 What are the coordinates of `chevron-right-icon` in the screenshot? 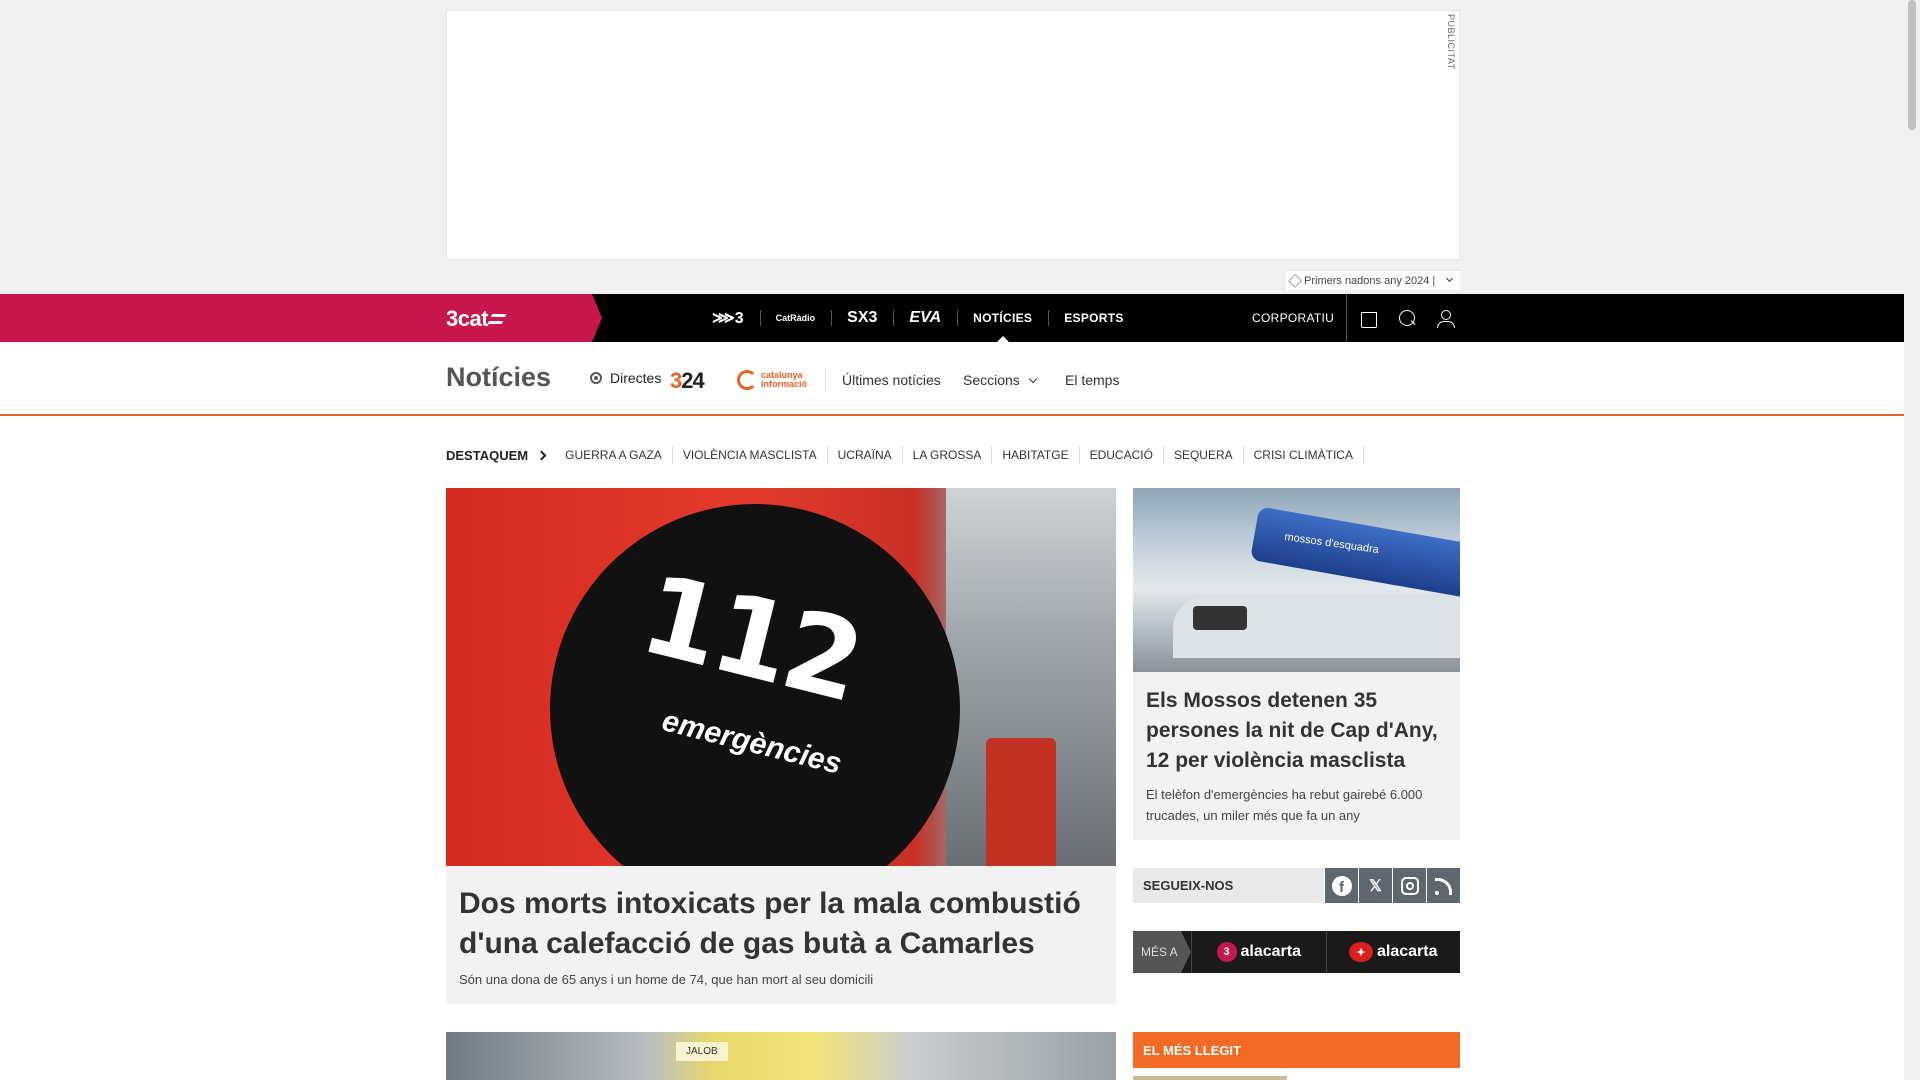 It's located at (541, 455).